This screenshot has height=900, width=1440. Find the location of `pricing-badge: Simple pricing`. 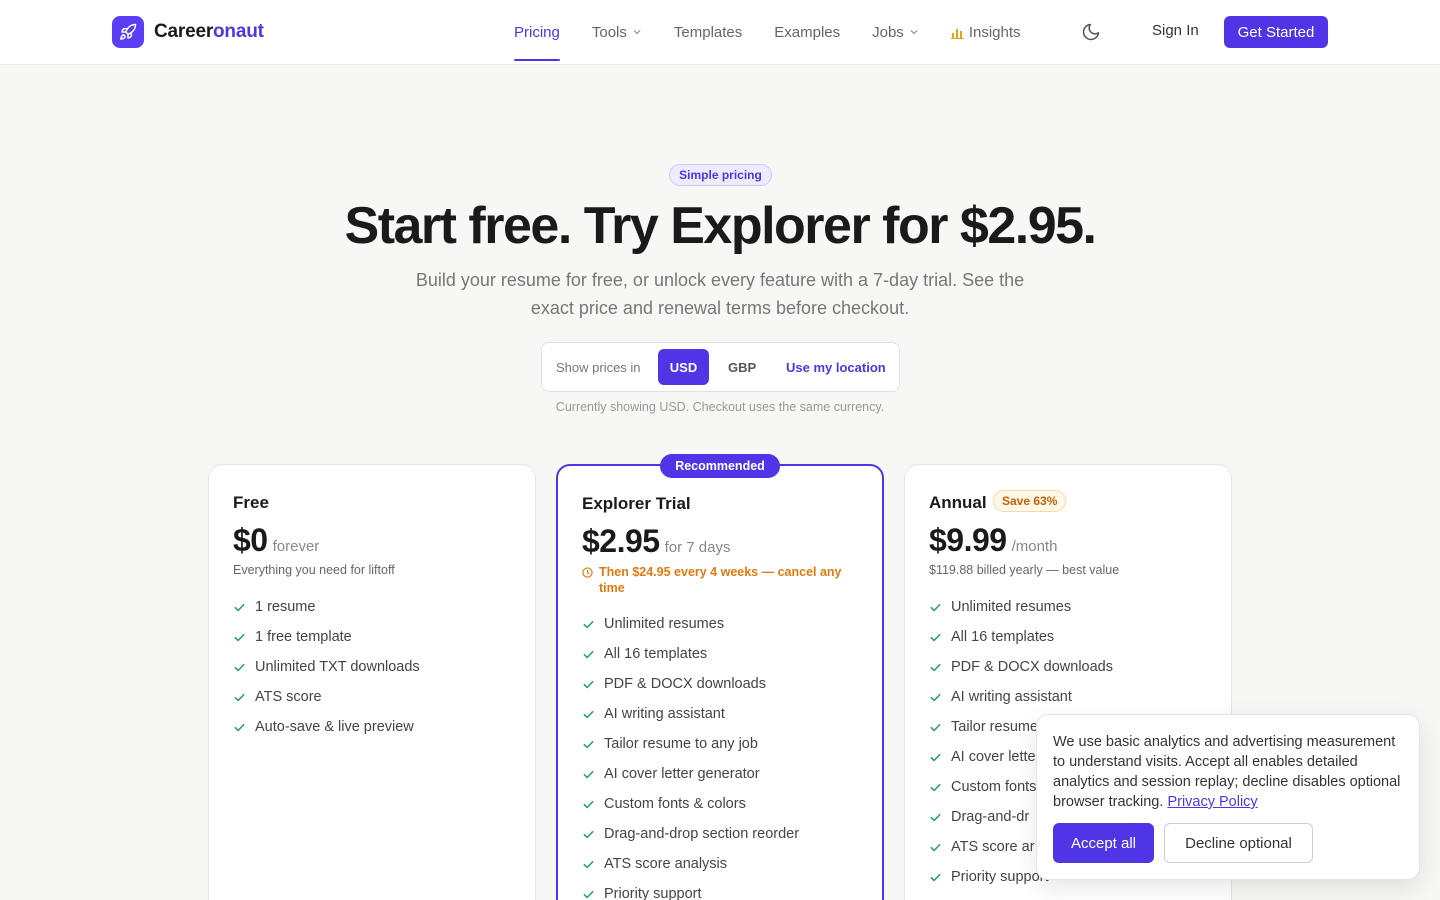

pricing-badge: Simple pricing is located at coordinates (720, 175).